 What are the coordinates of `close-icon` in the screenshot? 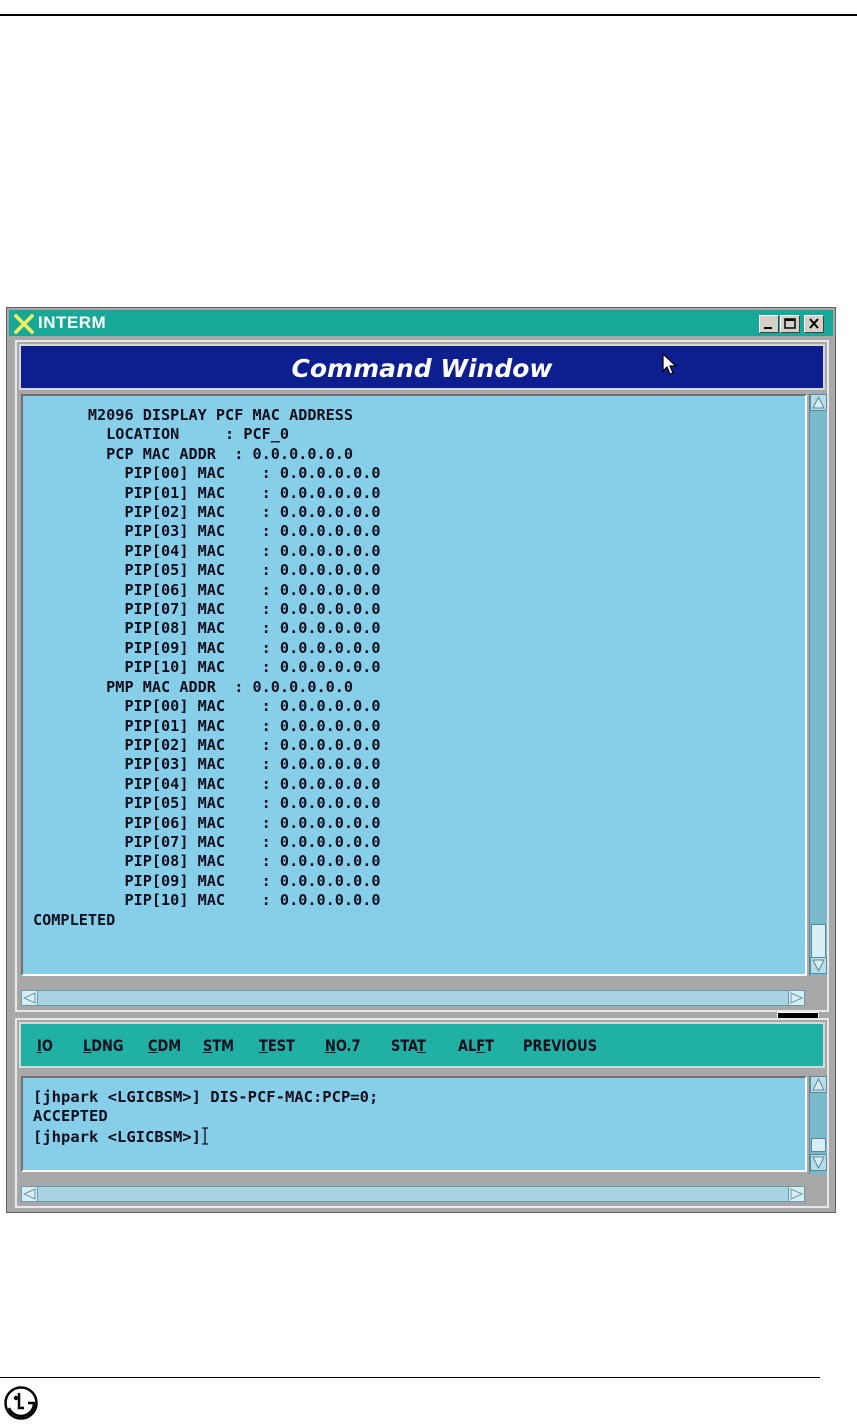 It's located at (814, 323).